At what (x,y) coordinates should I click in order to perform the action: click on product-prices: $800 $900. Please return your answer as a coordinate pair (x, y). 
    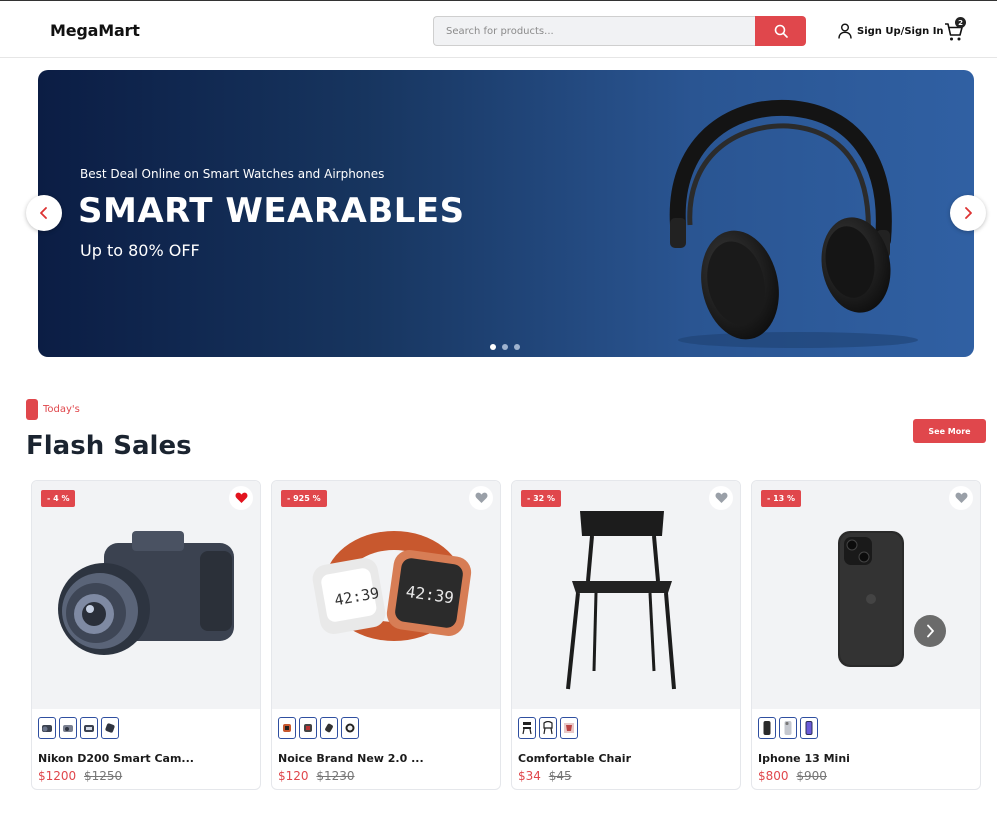
    Looking at the image, I should click on (792, 776).